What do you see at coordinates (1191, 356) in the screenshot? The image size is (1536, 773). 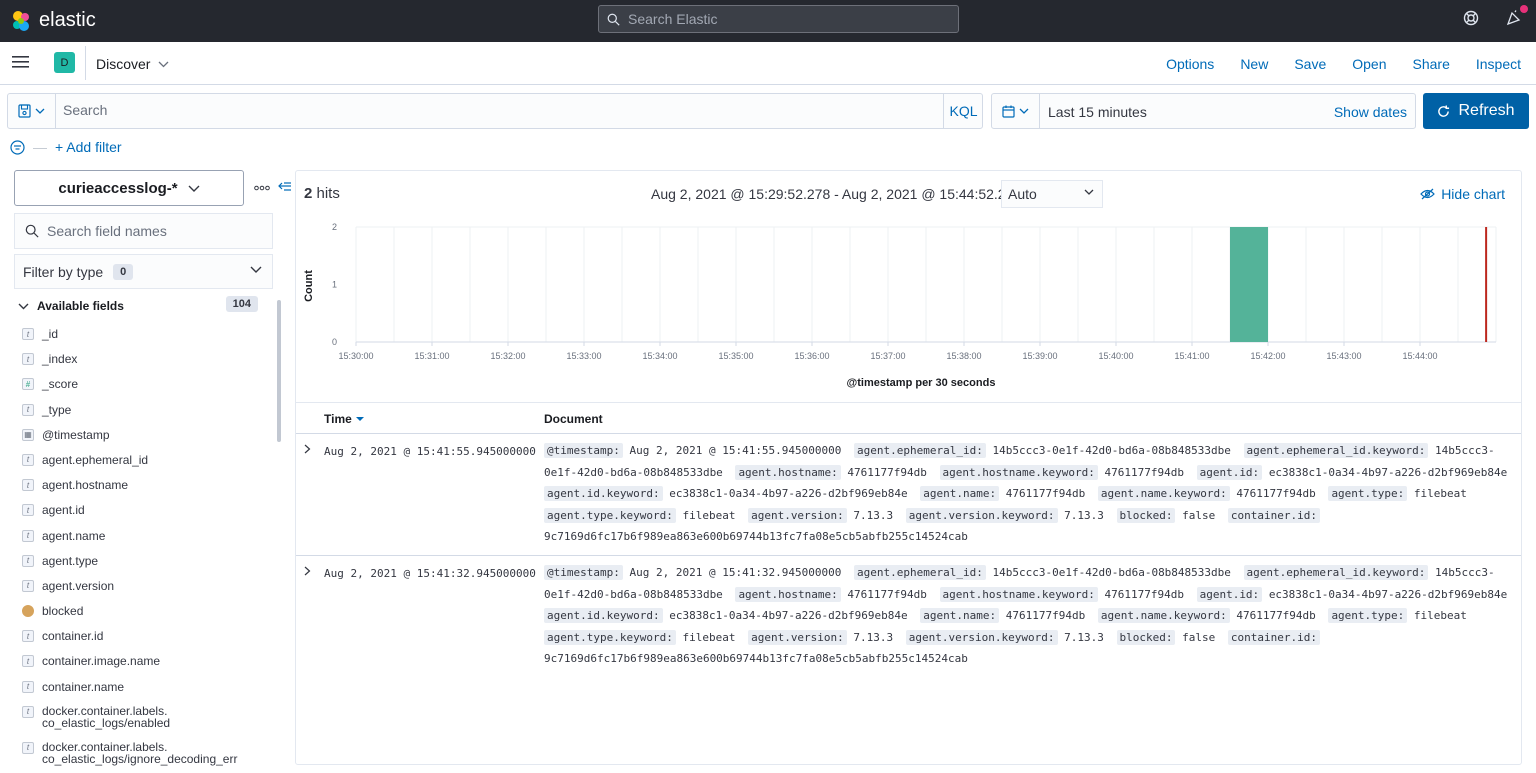 I see `x-tick-label: 15:41:00` at bounding box center [1191, 356].